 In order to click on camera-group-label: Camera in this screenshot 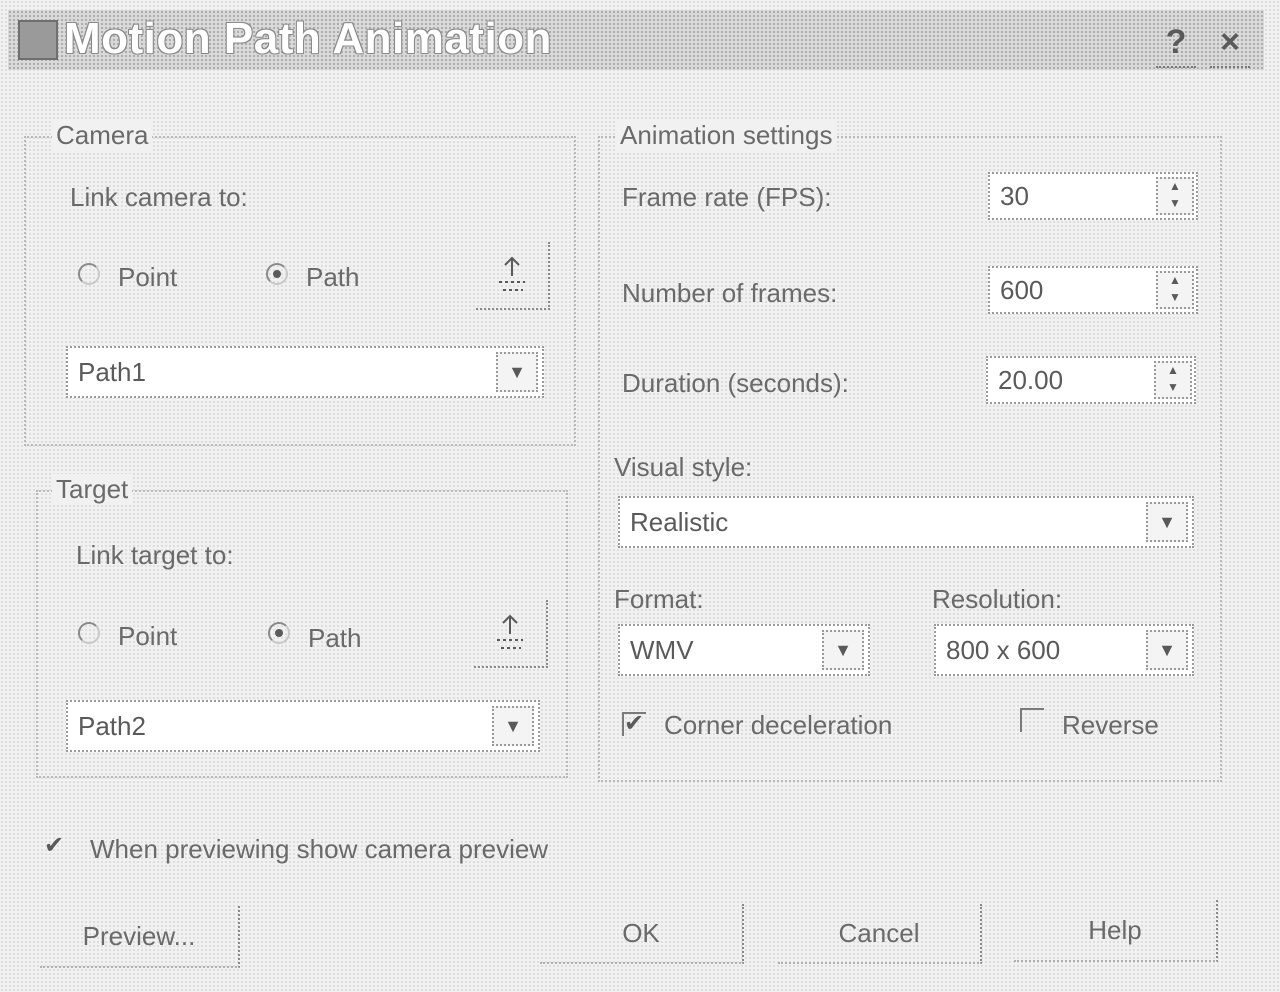, I will do `click(102, 135)`.